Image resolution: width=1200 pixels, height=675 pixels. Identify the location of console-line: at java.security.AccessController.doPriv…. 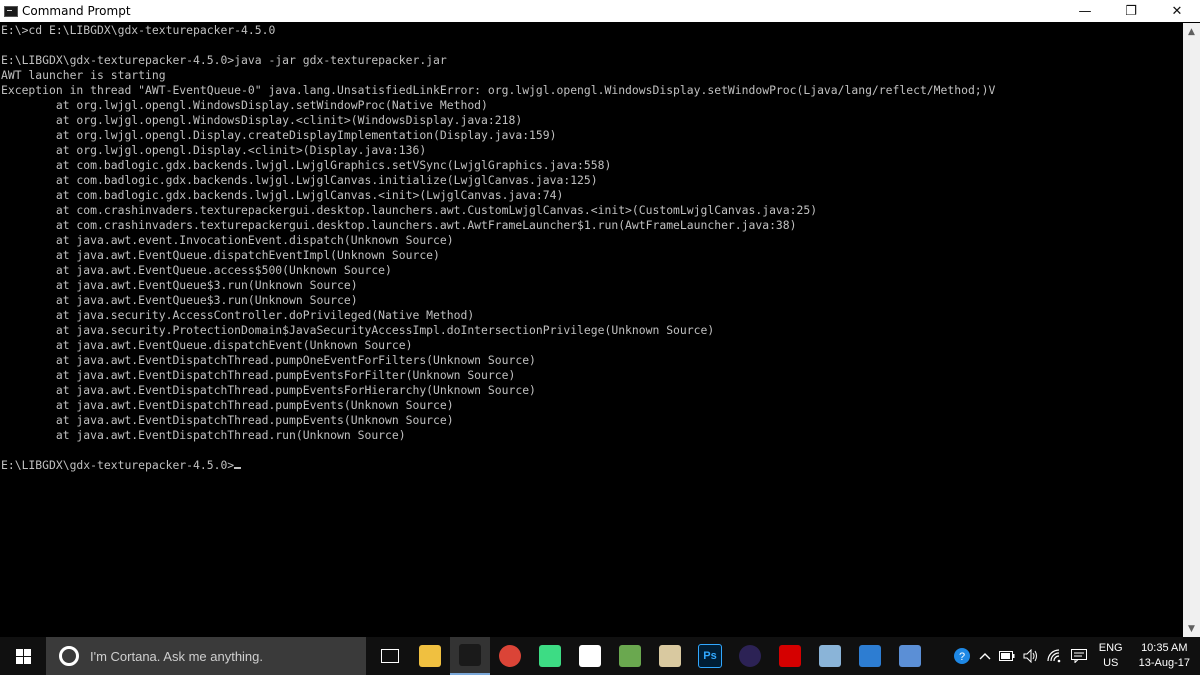
(238, 315).